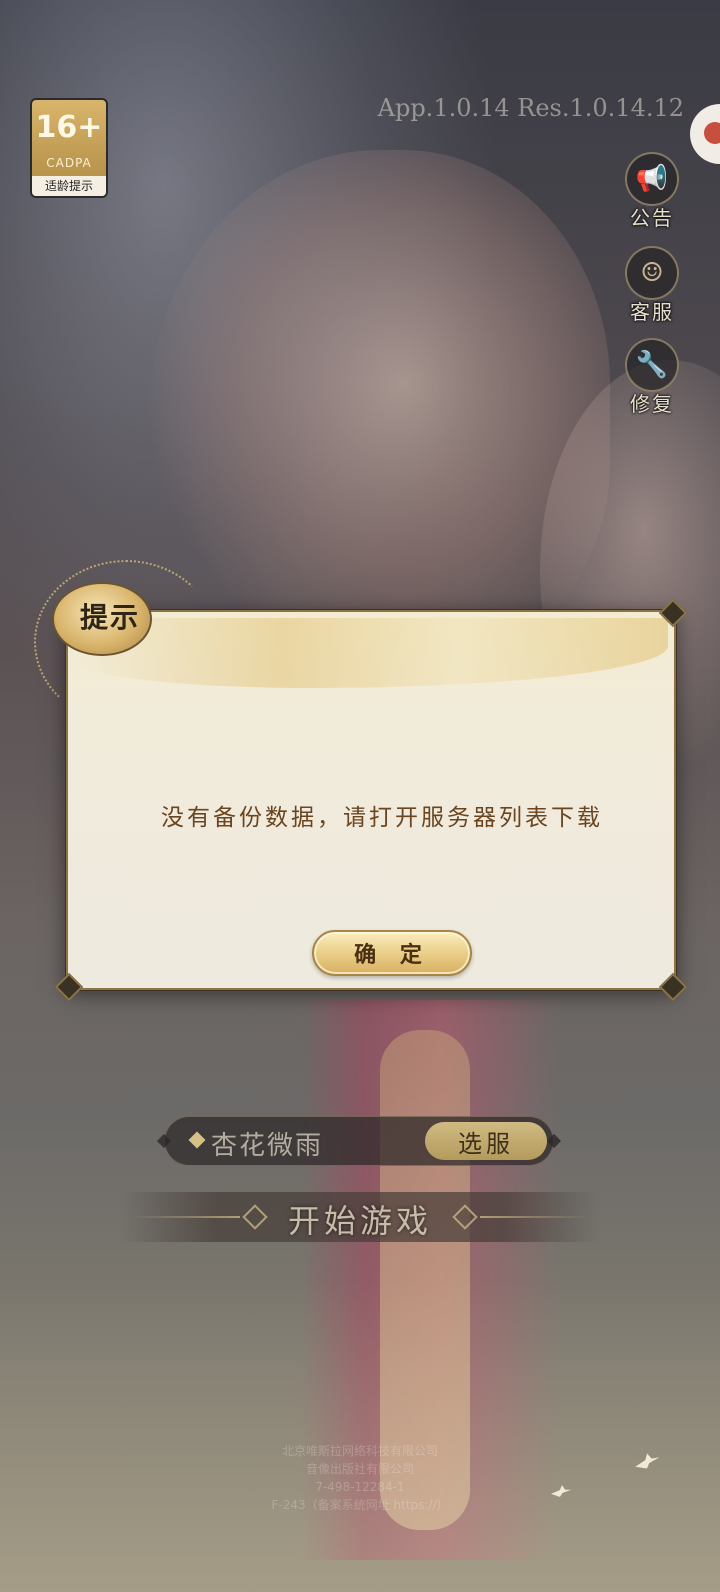 The width and height of the screenshot is (720, 1592). I want to click on repair-button: 🔧 修复, so click(652, 377).